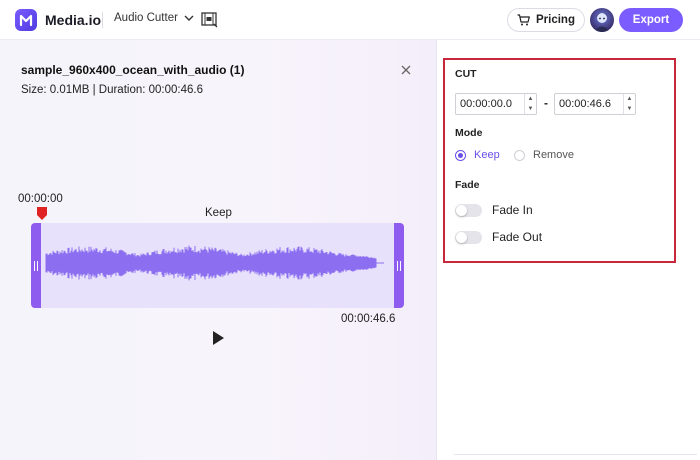 This screenshot has height=460, width=700. Describe the element at coordinates (468, 237) in the screenshot. I see `fade-out-toggle` at that location.